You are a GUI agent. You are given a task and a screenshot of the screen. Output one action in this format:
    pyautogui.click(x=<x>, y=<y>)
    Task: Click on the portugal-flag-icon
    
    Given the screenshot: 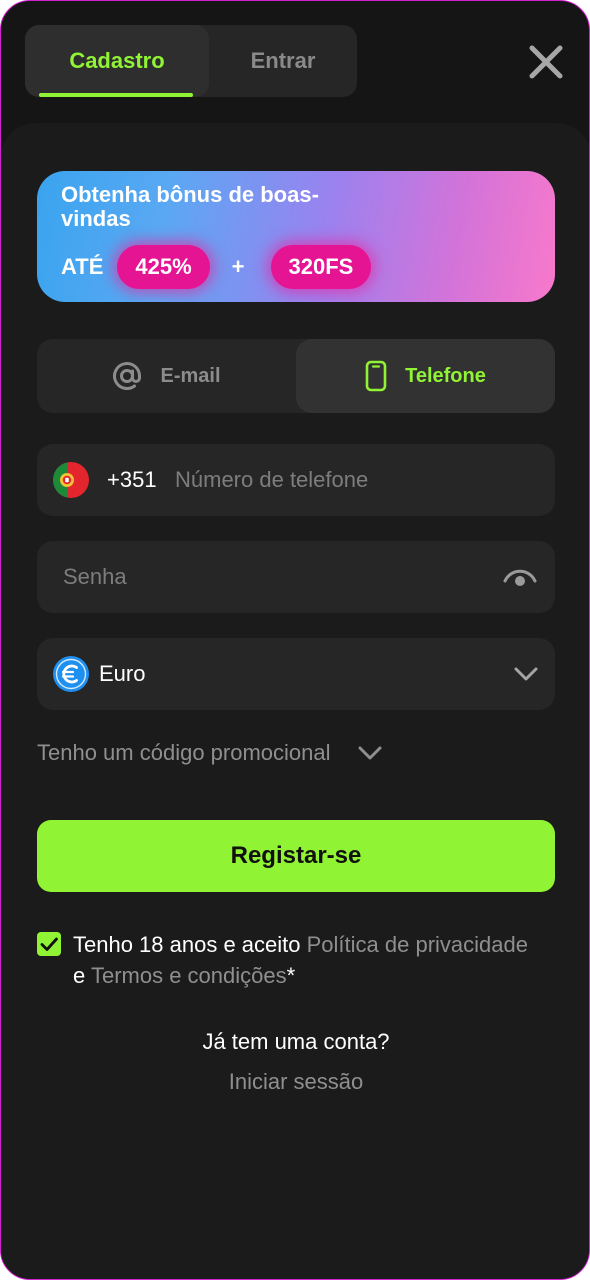 What is the action you would take?
    pyautogui.click(x=71, y=480)
    